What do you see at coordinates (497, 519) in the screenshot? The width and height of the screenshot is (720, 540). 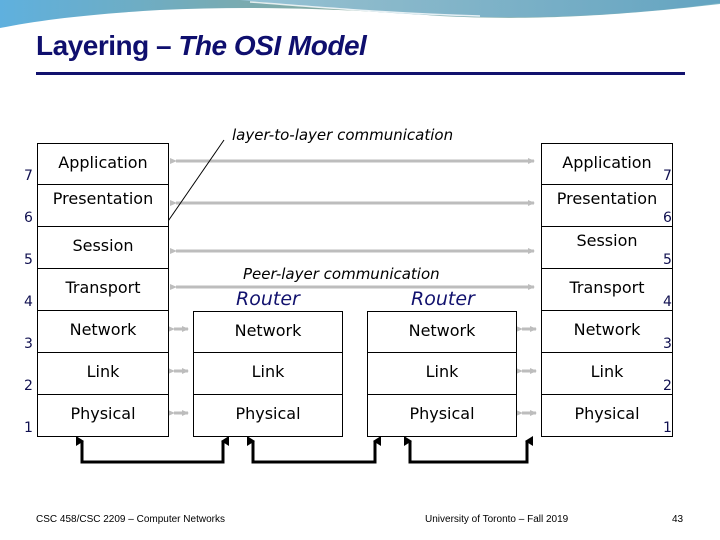 I see `footer-university: University of Toronto – Fall 2019` at bounding box center [497, 519].